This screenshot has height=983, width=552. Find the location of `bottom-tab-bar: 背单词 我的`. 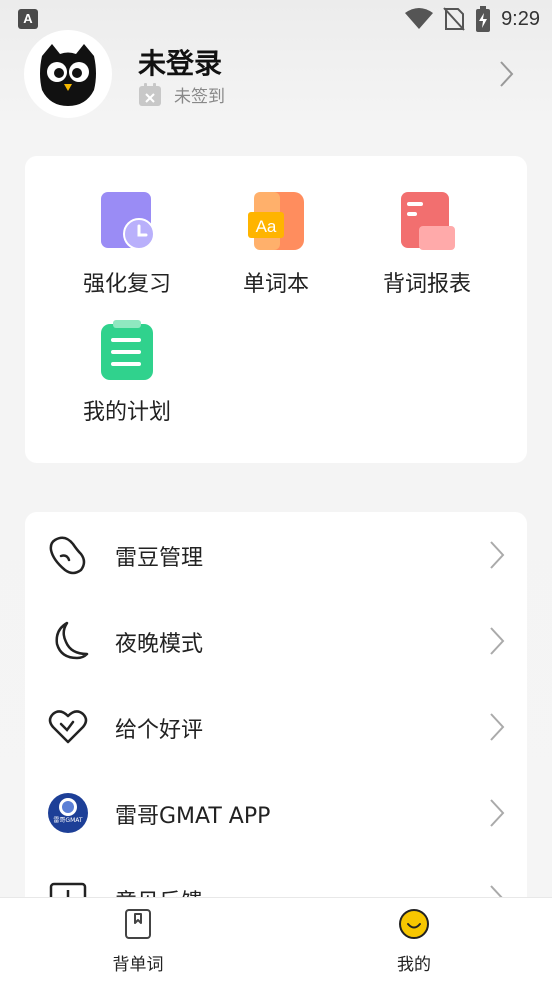

bottom-tab-bar: 背单词 我的 is located at coordinates (276, 940).